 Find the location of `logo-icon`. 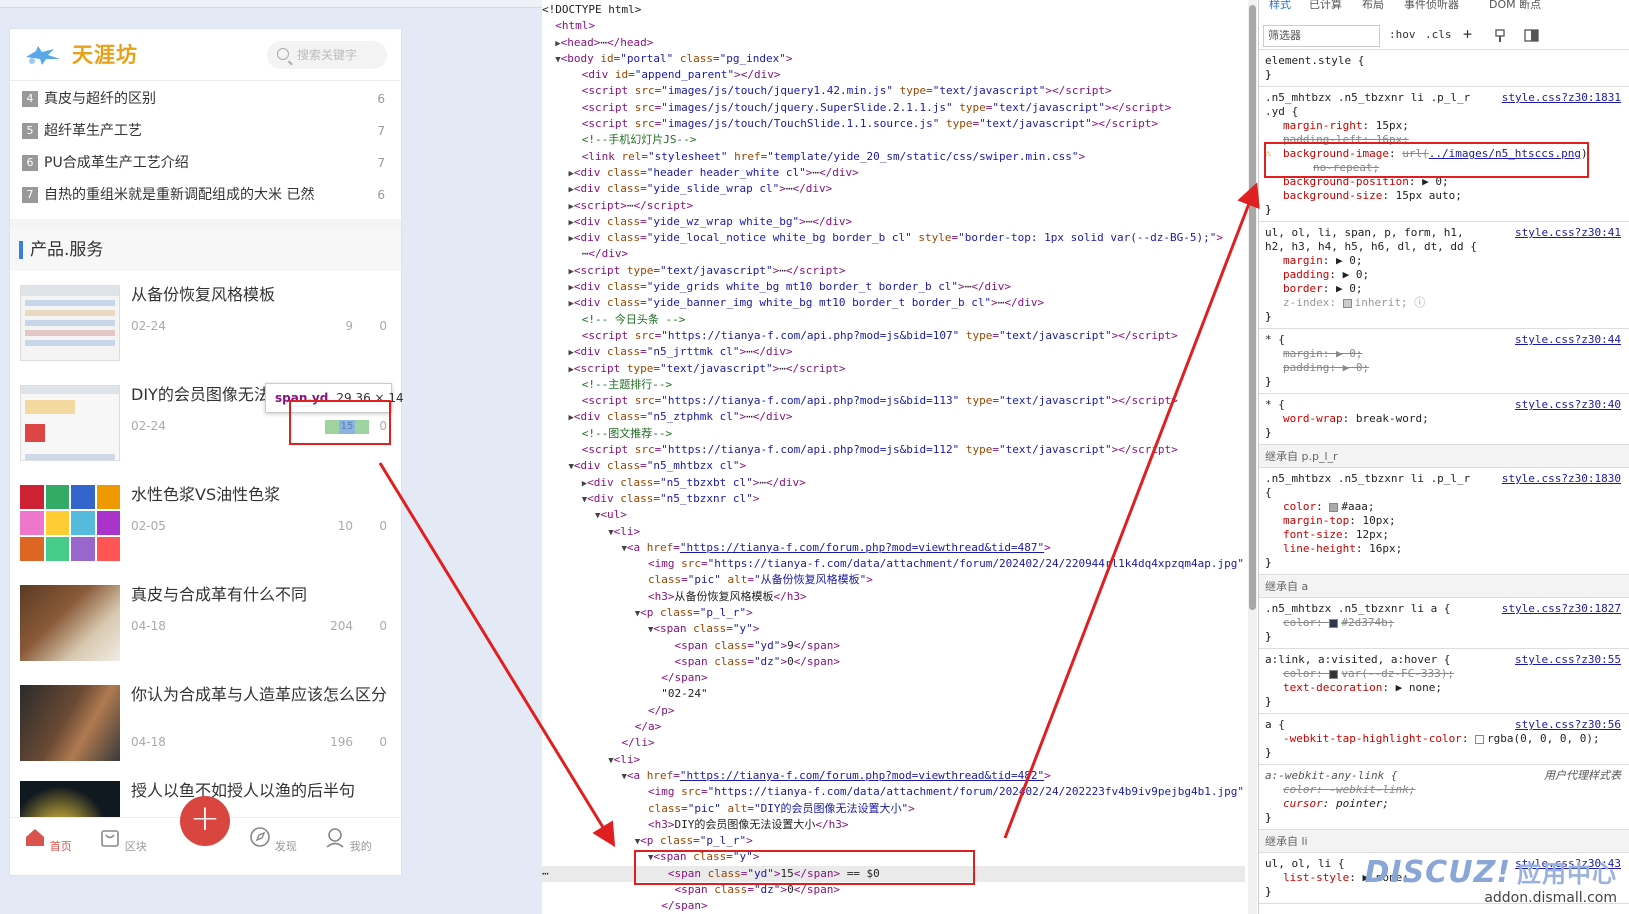

logo-icon is located at coordinates (43, 55).